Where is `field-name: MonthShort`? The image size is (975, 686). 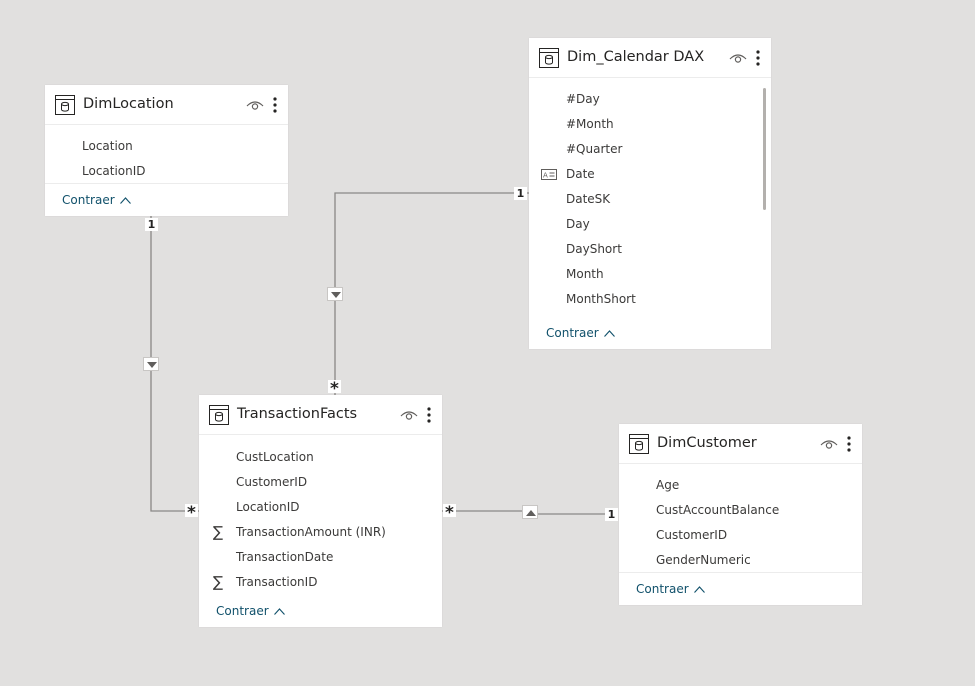
field-name: MonthShort is located at coordinates (601, 299).